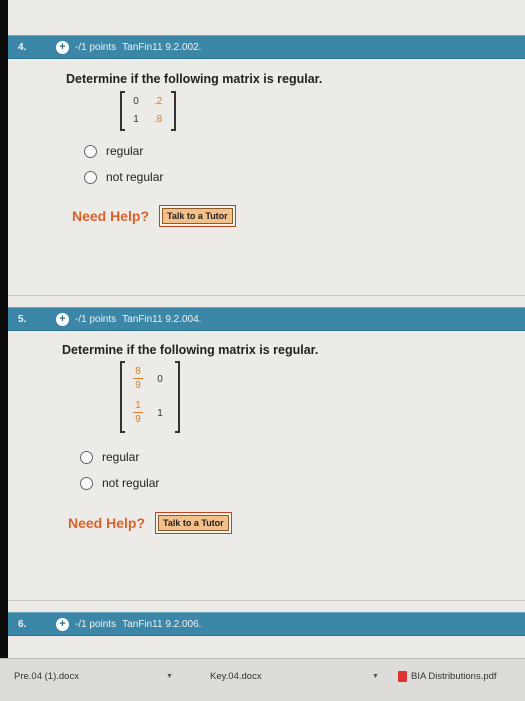  What do you see at coordinates (402, 676) in the screenshot?
I see `pdf-file-icon` at bounding box center [402, 676].